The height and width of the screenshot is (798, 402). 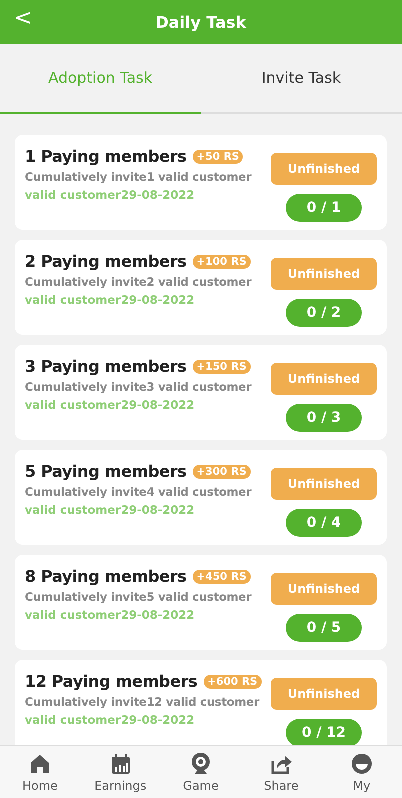 I want to click on task-description: Cumulatively invite5 valid customer, so click(x=139, y=597).